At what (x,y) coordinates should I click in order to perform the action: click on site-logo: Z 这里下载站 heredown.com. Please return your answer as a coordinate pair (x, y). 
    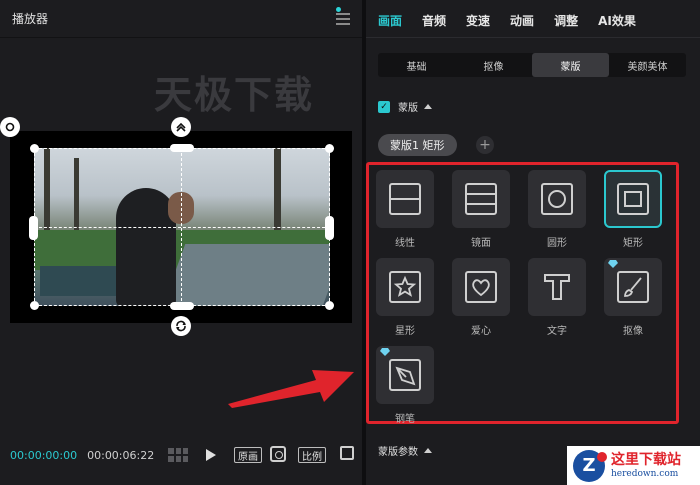
    Looking at the image, I should click on (633, 465).